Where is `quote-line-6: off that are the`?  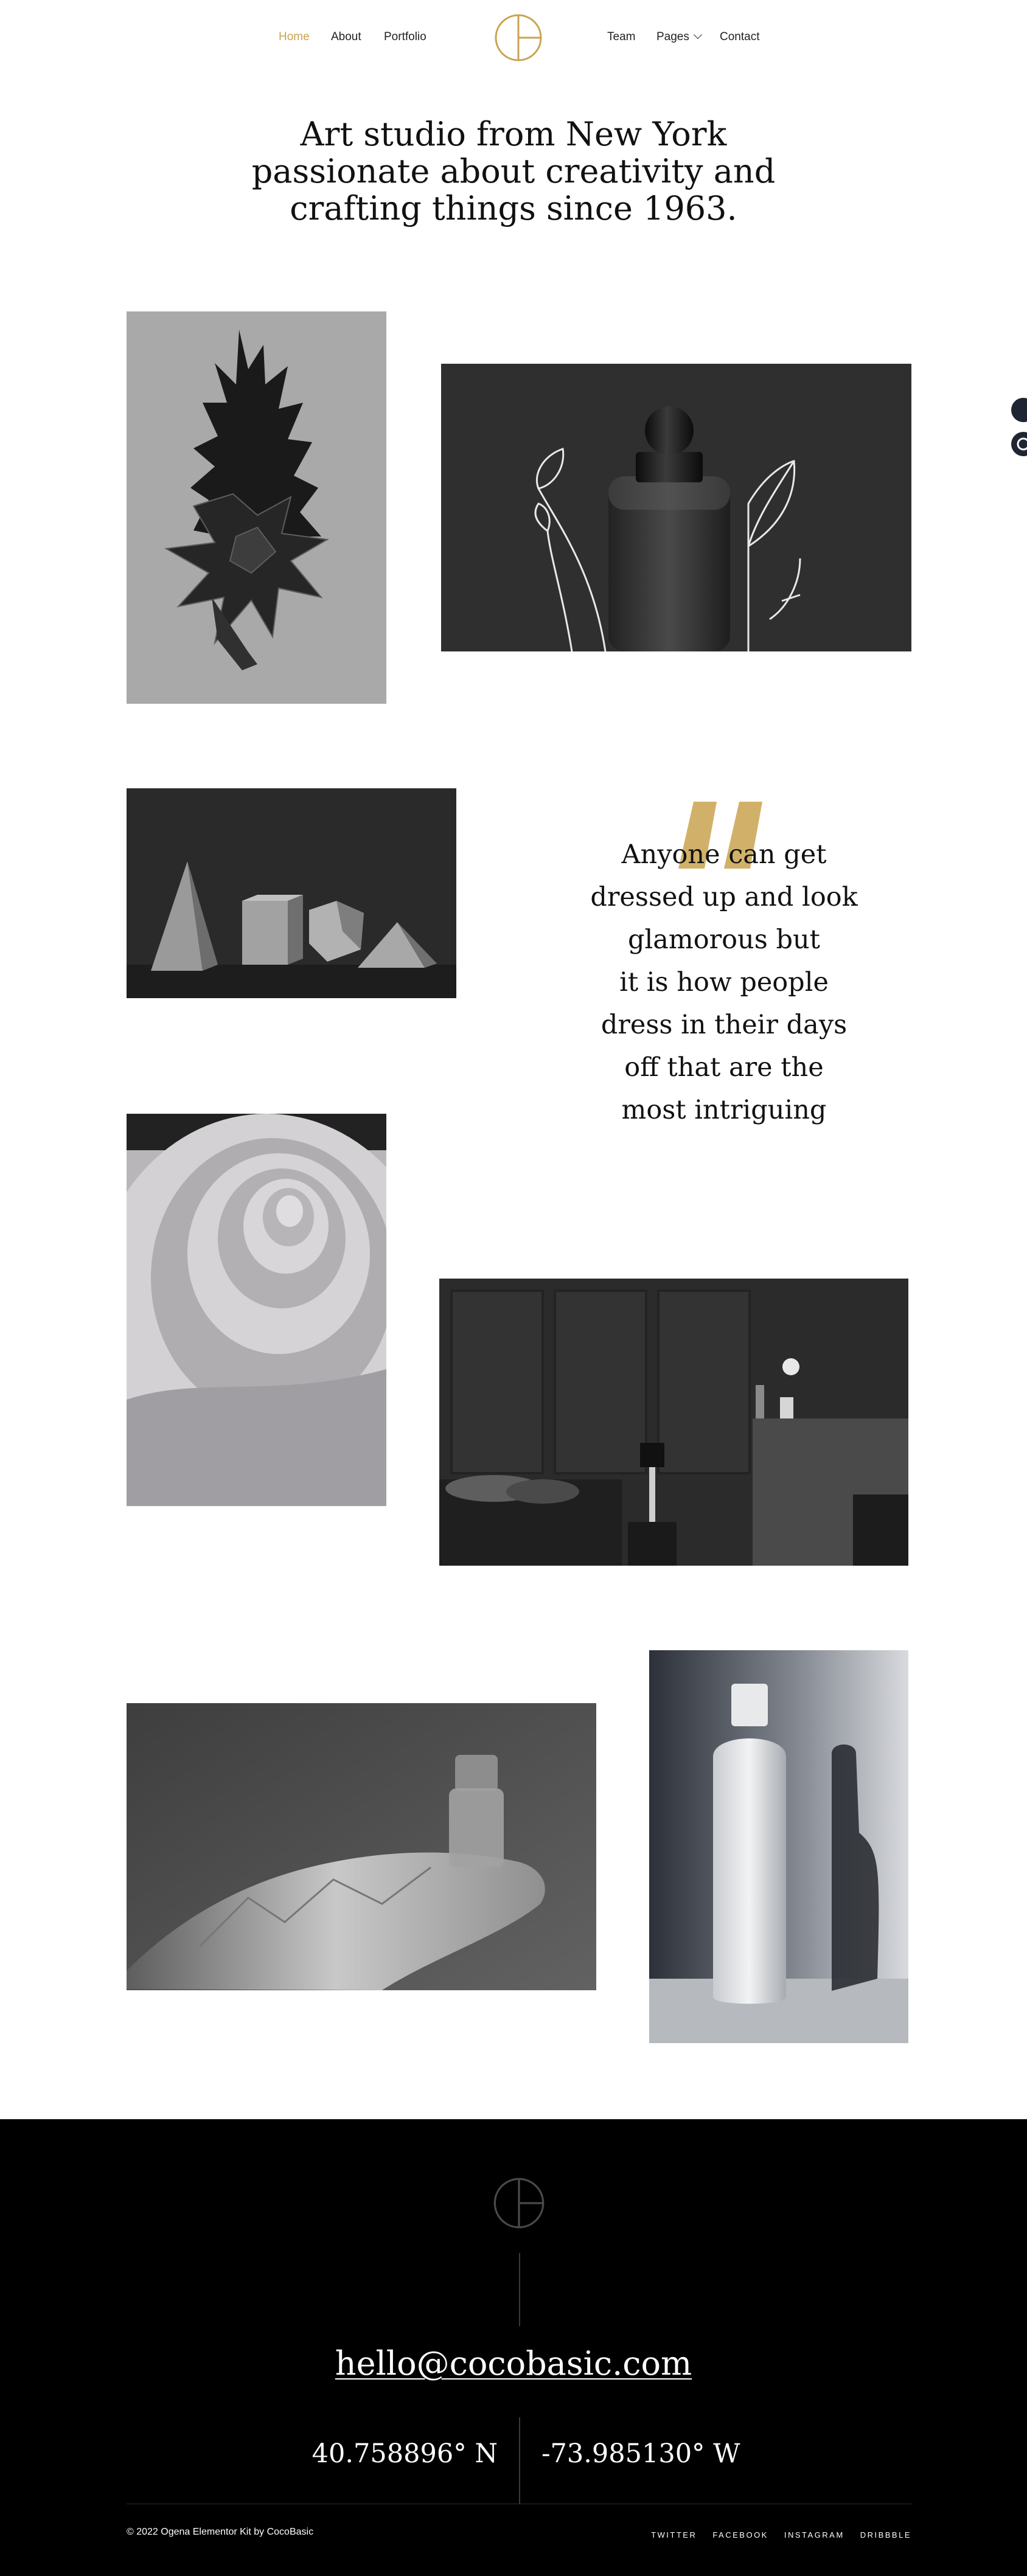
quote-line-6: off that are the is located at coordinates (724, 1067).